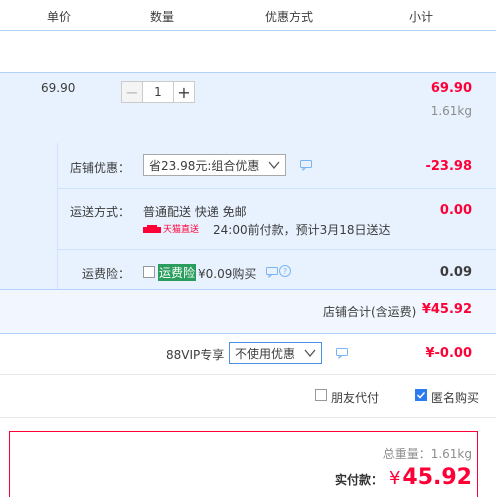 The width and height of the screenshot is (496, 497). What do you see at coordinates (184, 92) in the screenshot?
I see `increase-button: +` at bounding box center [184, 92].